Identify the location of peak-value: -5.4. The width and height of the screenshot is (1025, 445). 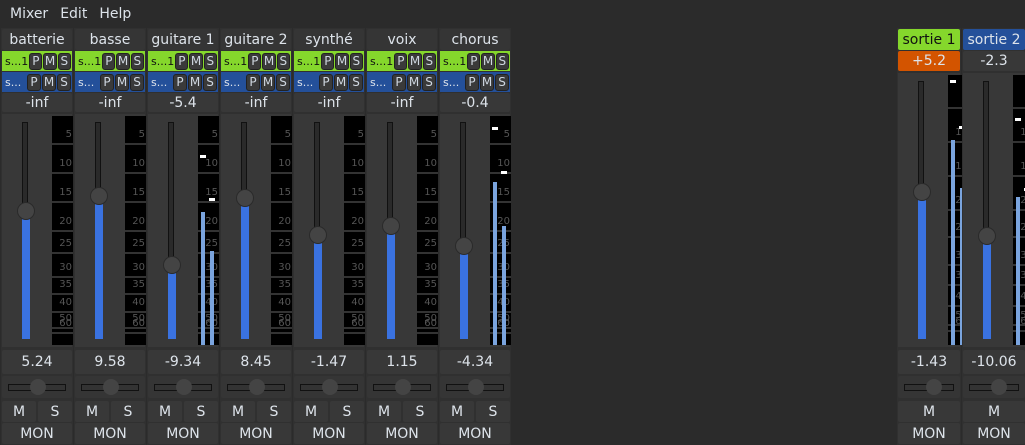
(183, 102).